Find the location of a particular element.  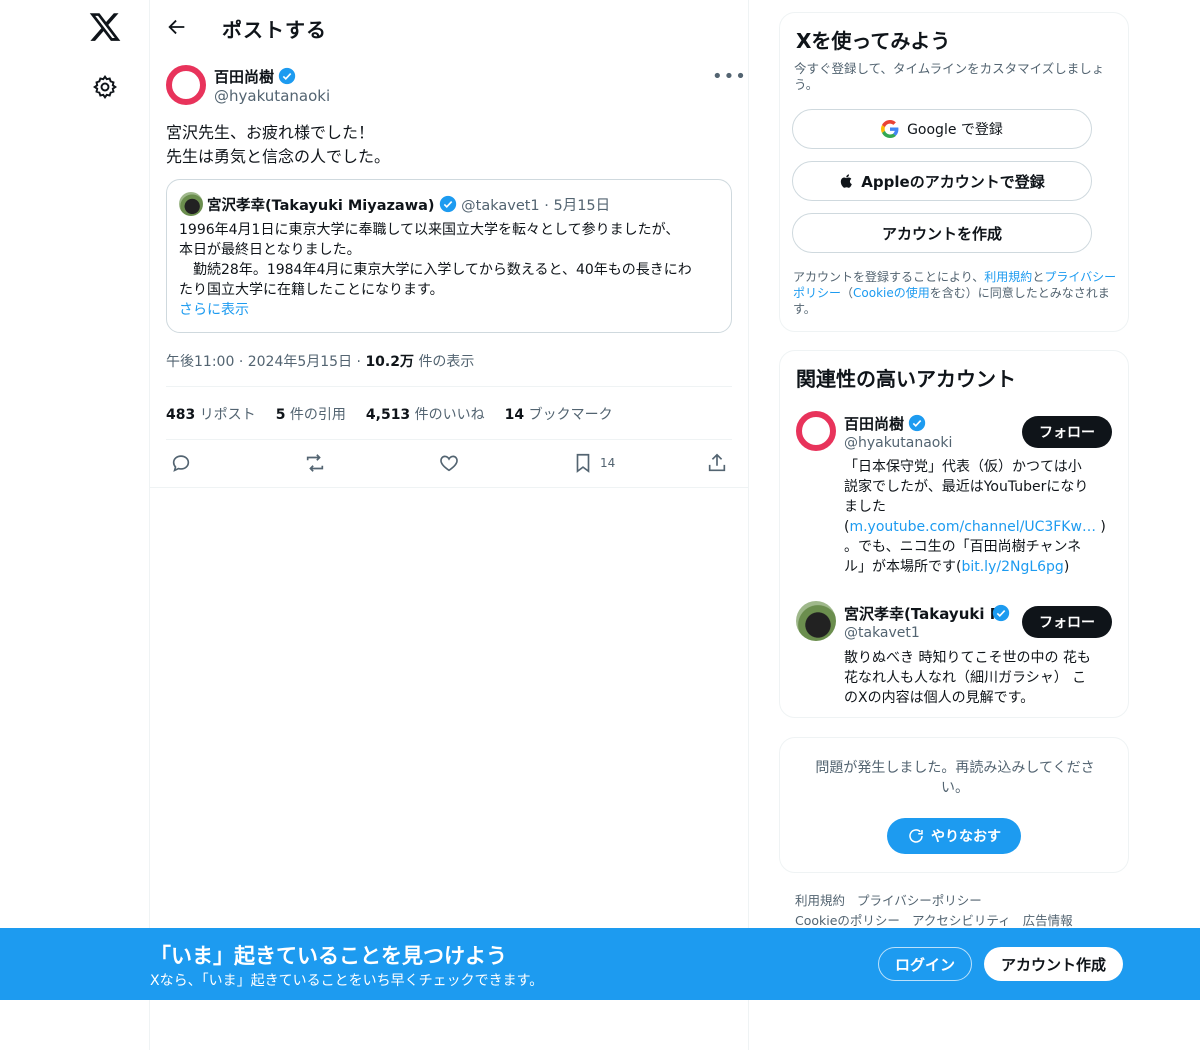

apple-signup-button: Appleのアカウントで登録 is located at coordinates (942, 181).